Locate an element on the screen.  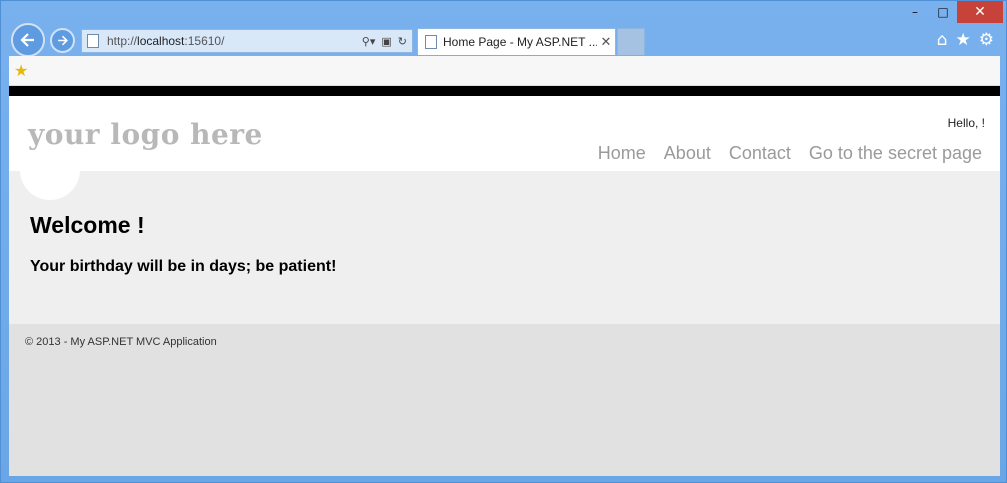
site-logo: your logo here is located at coordinates (145, 134).